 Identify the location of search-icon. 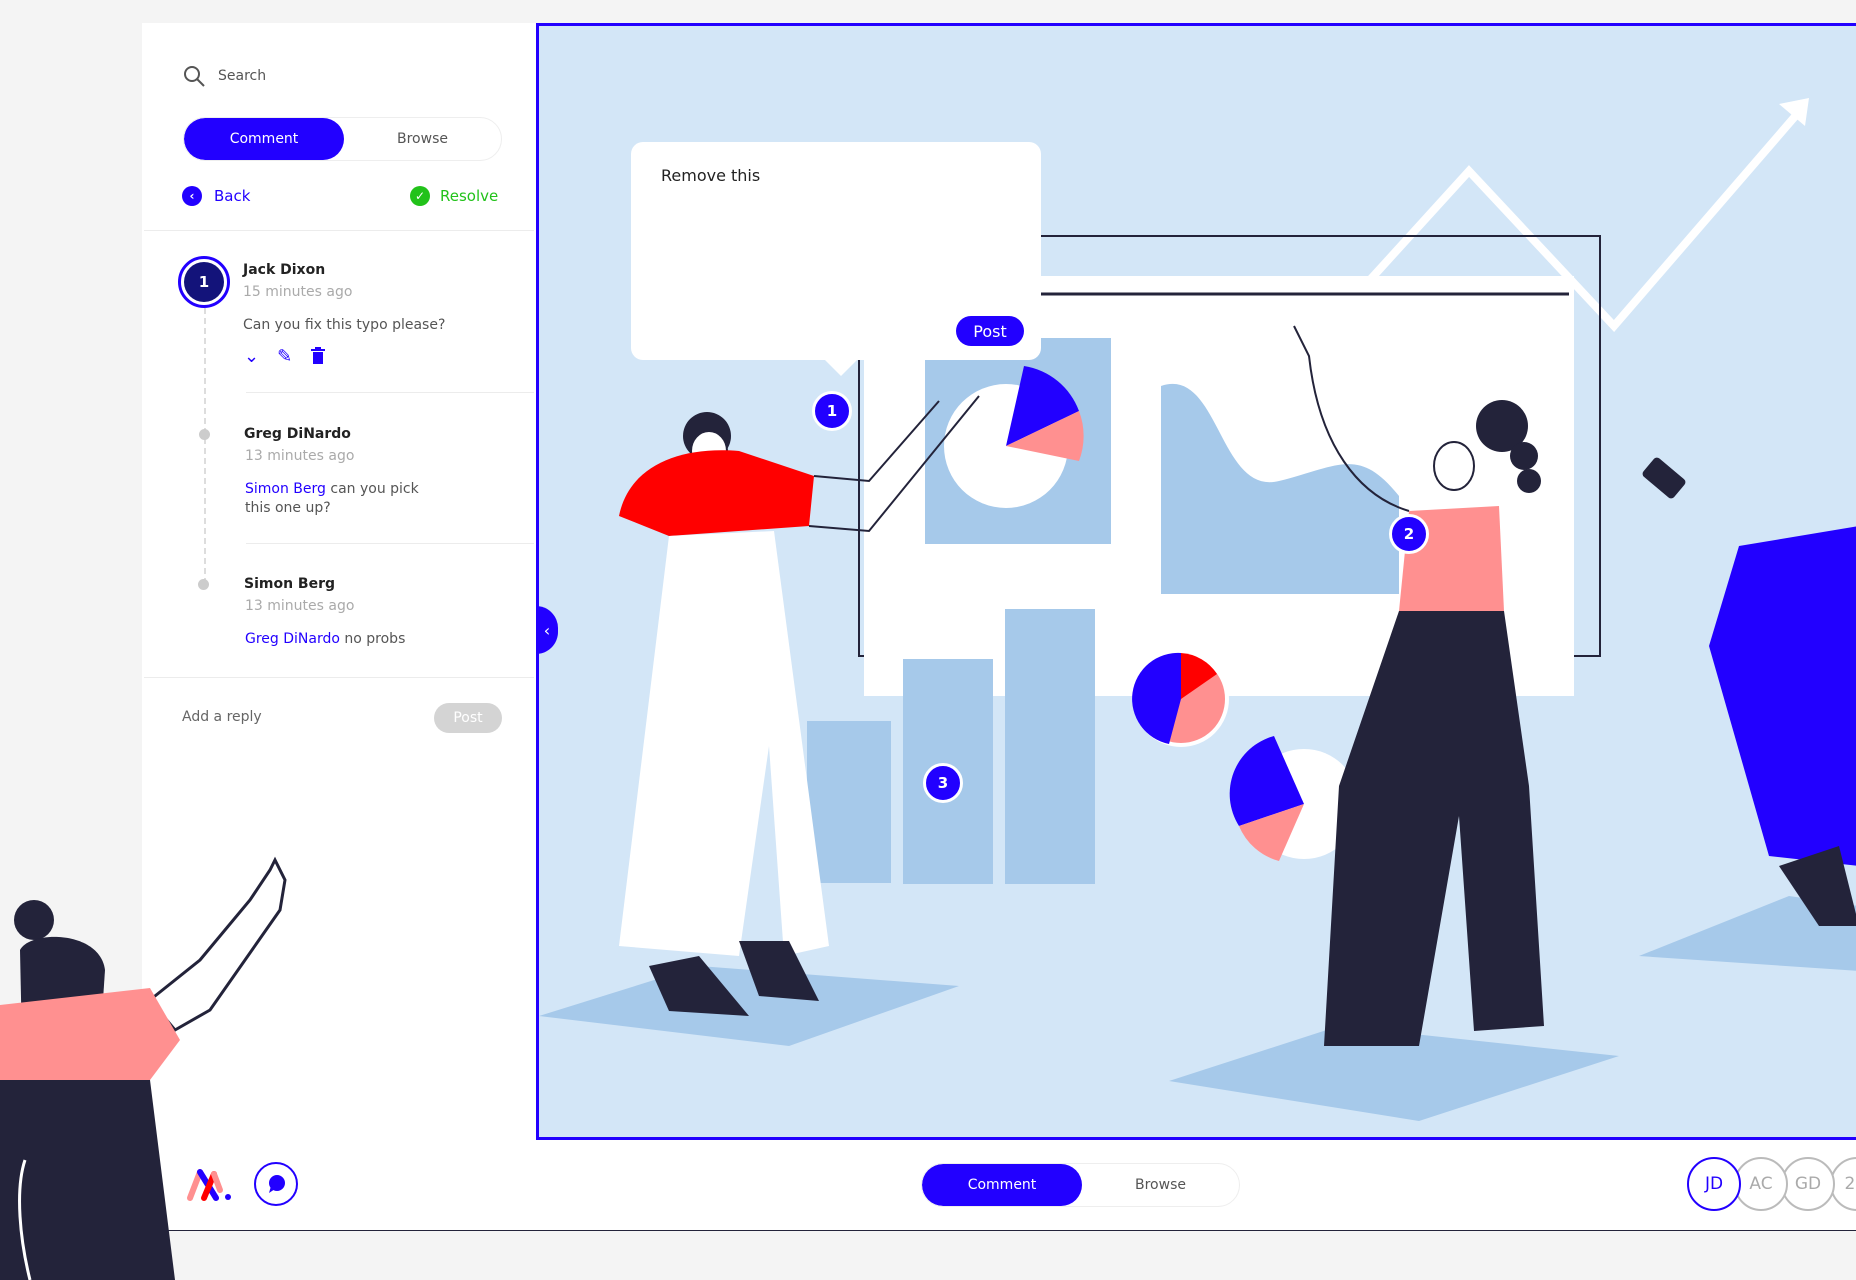
(194, 76).